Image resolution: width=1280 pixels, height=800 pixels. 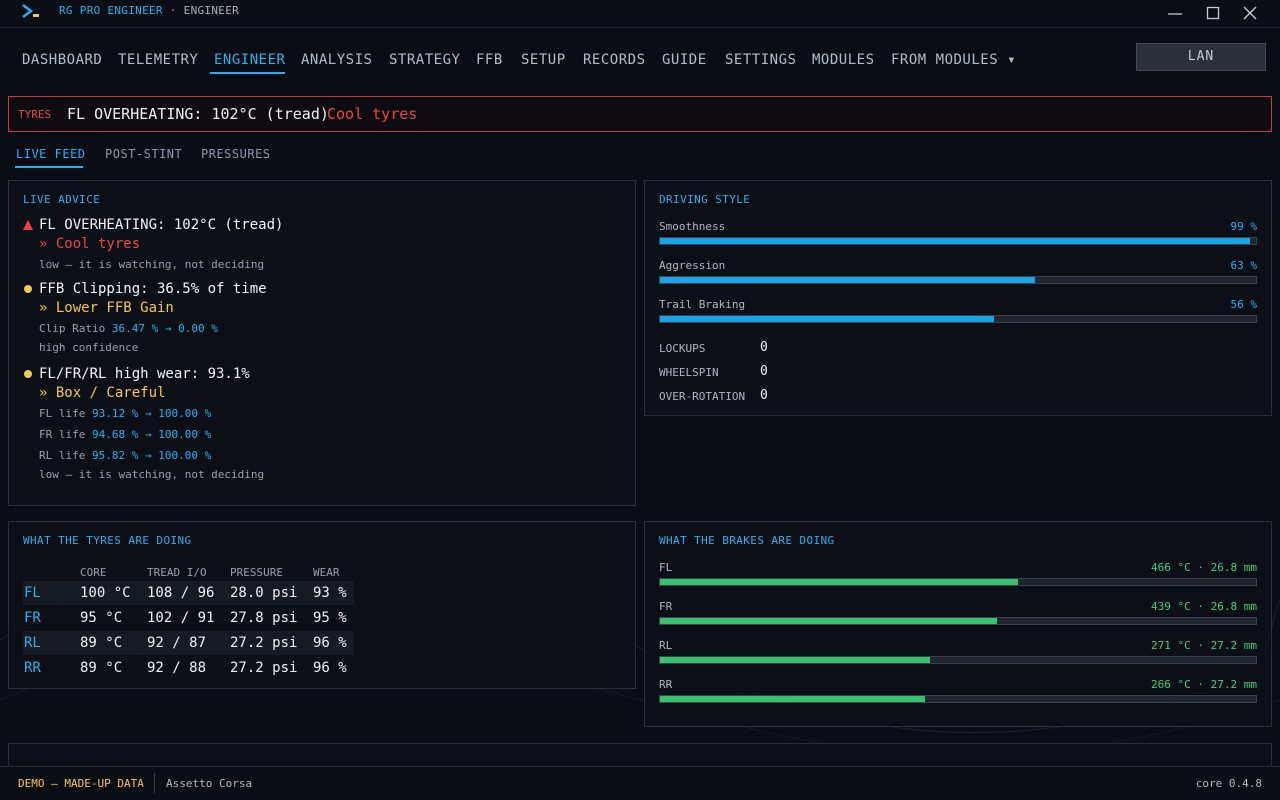 I want to click on active-nav-underline, so click(x=247, y=73).